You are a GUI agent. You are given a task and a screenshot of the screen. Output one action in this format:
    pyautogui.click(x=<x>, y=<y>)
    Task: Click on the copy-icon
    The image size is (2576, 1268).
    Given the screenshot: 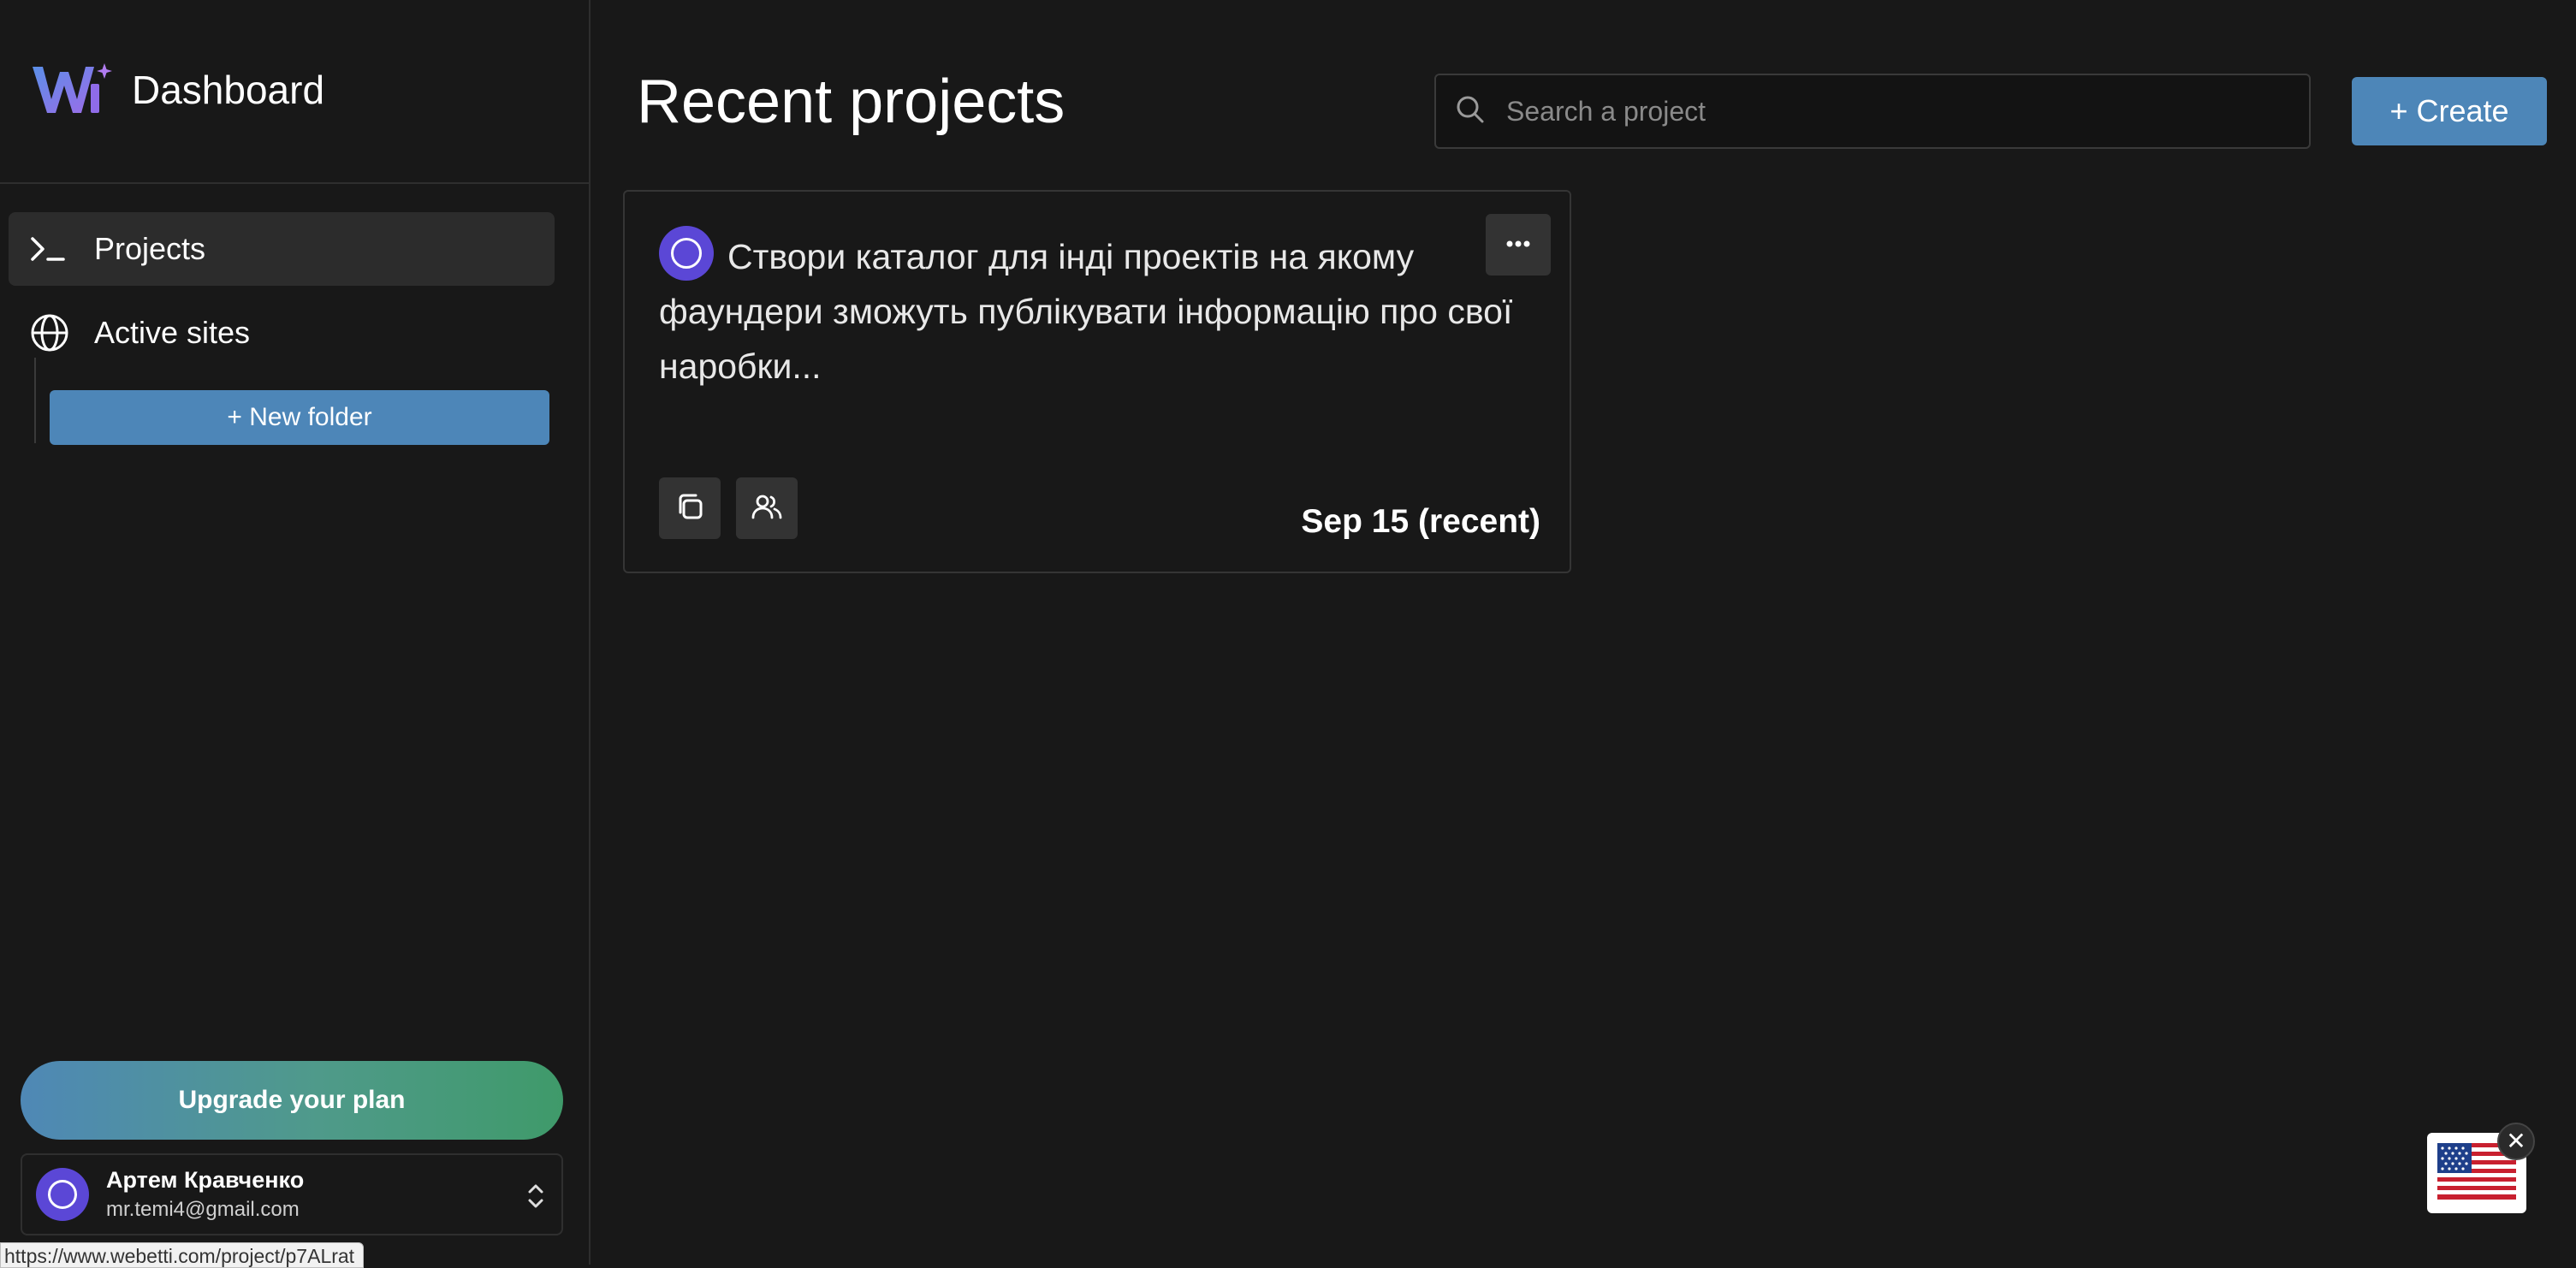 What is the action you would take?
    pyautogui.click(x=689, y=508)
    